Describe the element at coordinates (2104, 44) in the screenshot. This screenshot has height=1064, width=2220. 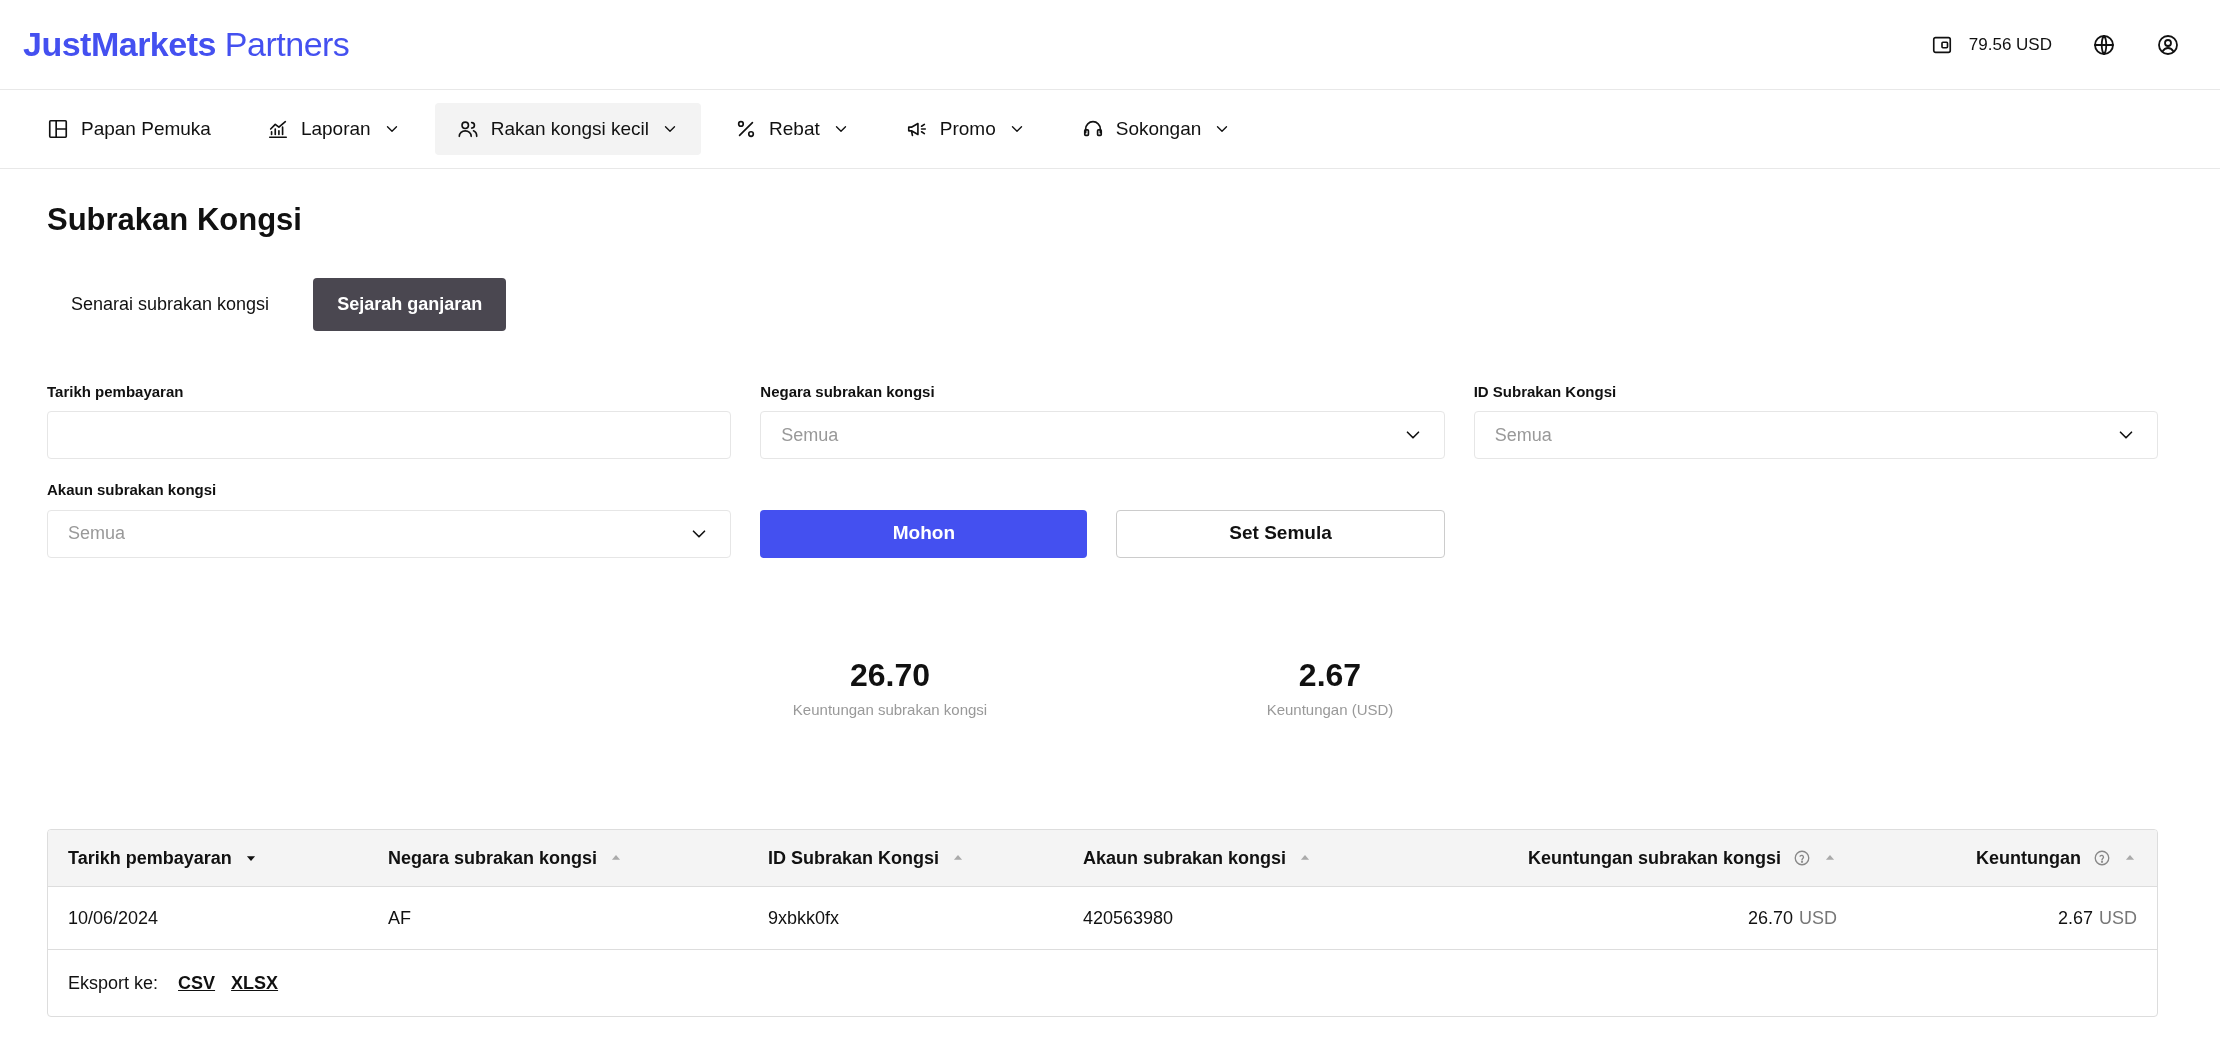
I see `globe-icon` at that location.